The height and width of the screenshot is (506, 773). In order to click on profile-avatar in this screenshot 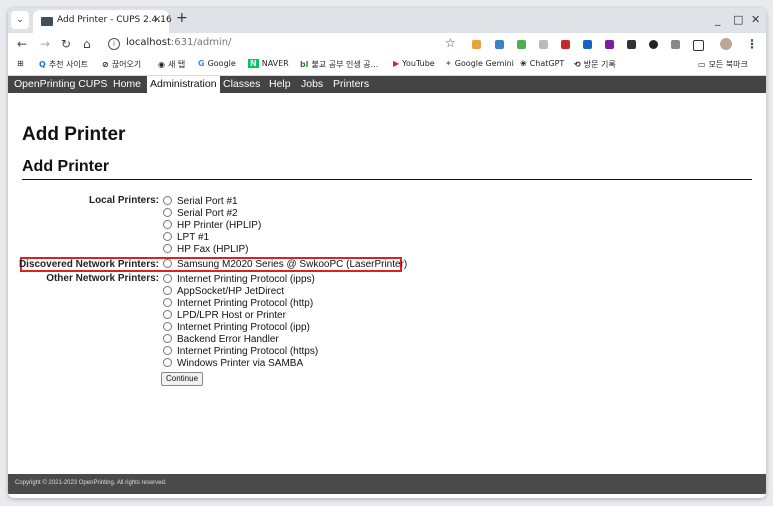, I will do `click(726, 44)`.